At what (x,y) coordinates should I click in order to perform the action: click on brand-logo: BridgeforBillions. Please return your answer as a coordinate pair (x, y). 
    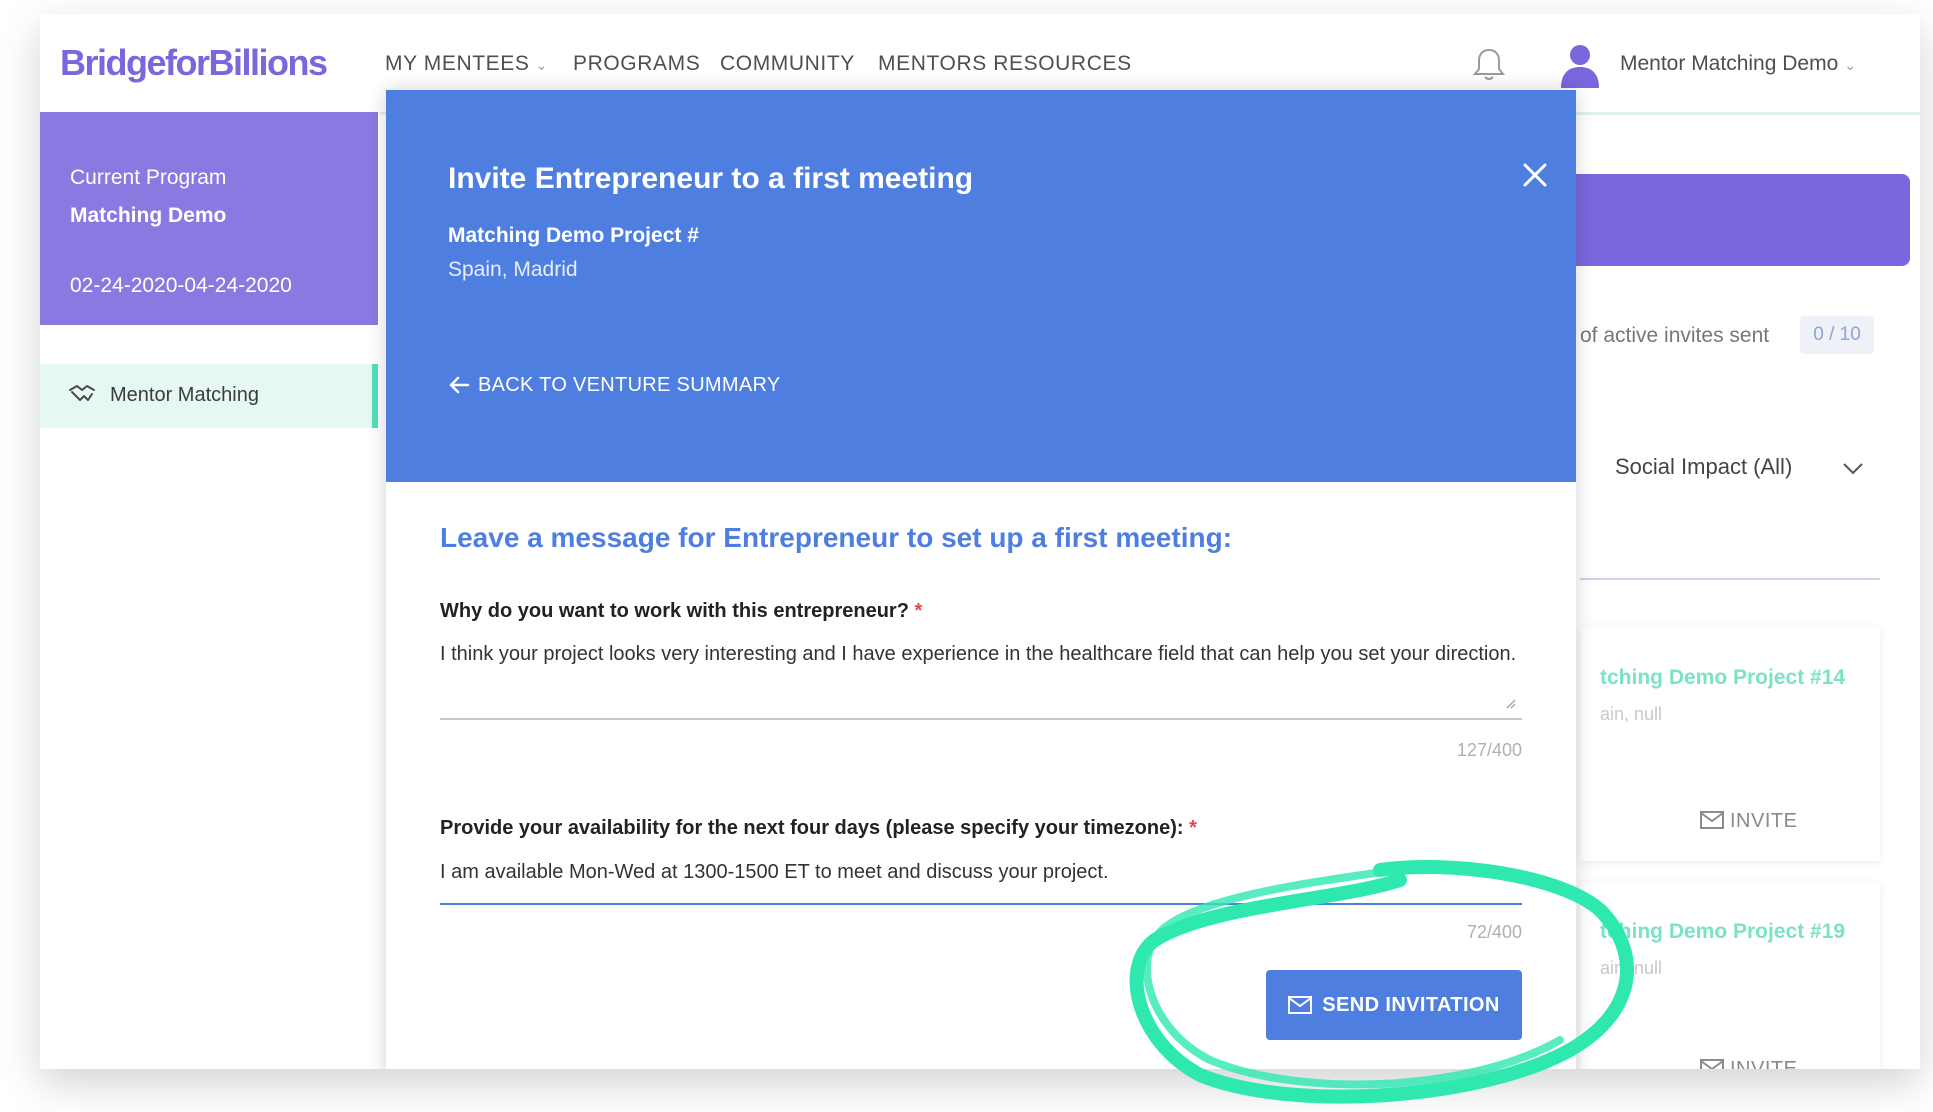
    Looking at the image, I should click on (194, 63).